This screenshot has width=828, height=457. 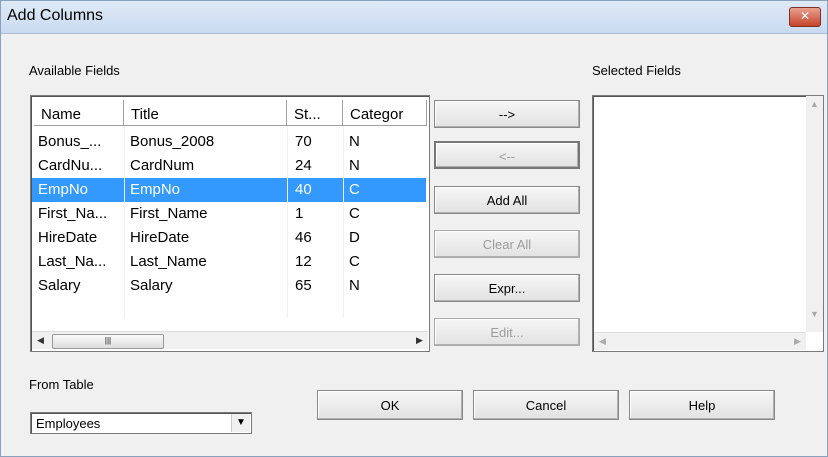 I want to click on remove-field-button: <--, so click(x=507, y=155).